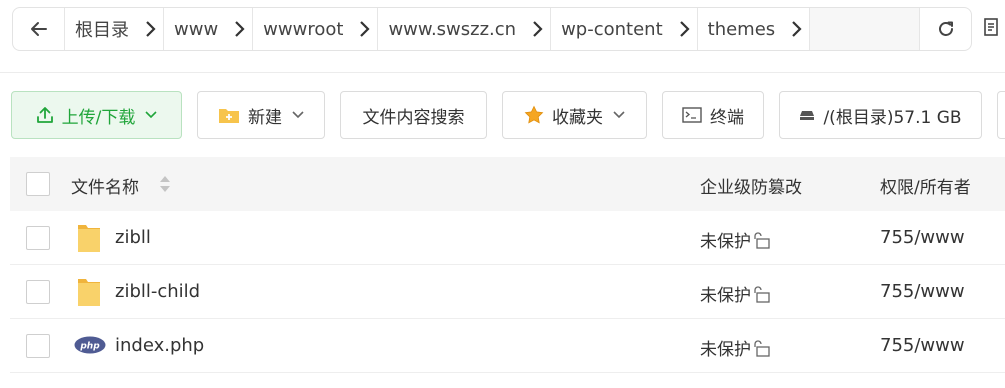  I want to click on arrow-left-icon, so click(38, 29).